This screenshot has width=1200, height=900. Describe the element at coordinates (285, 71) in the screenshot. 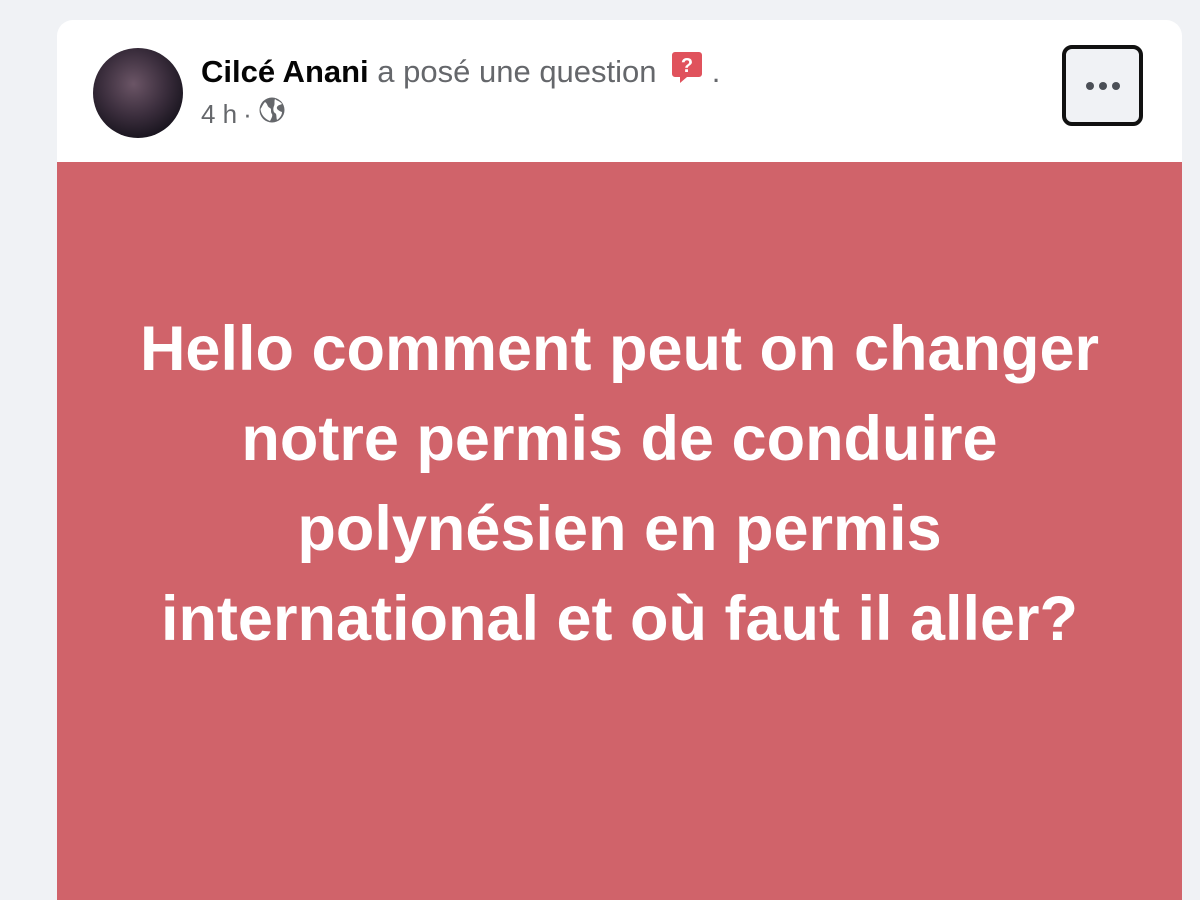

I see `author-name: Cilcé Anani` at that location.